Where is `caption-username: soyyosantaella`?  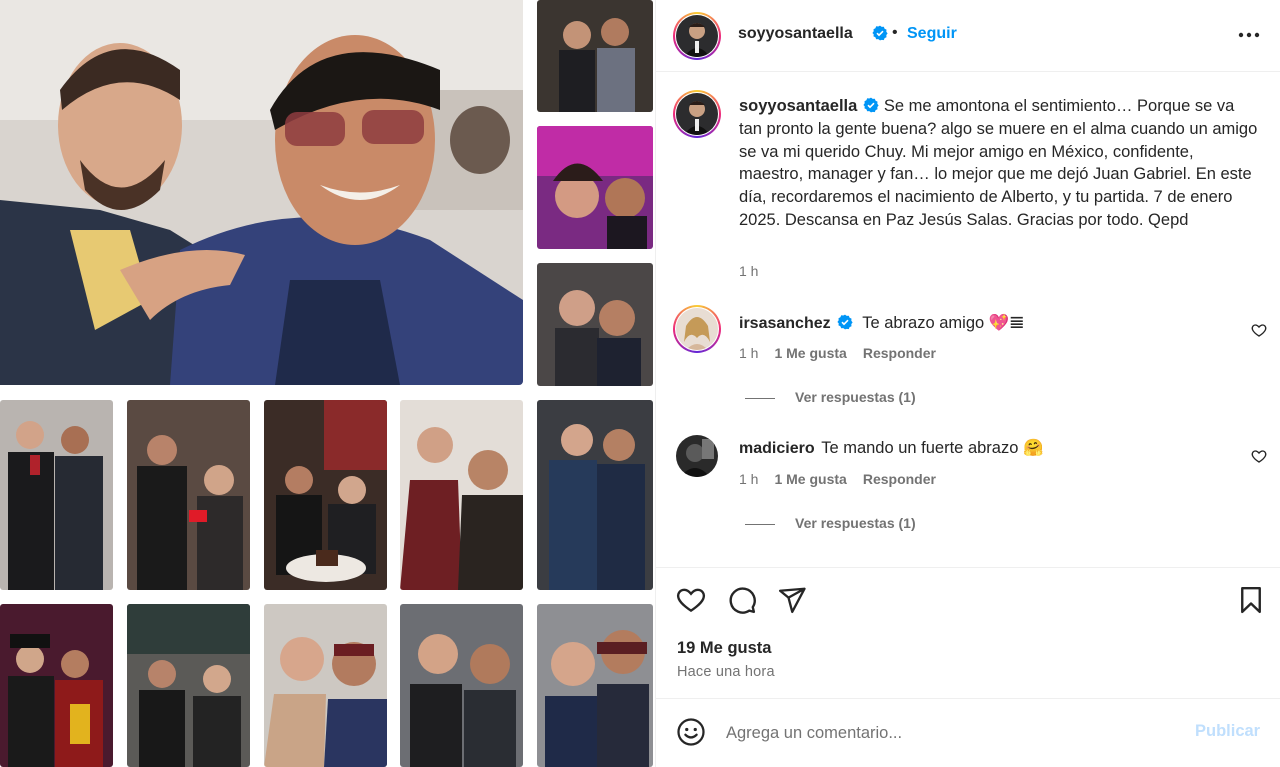
caption-username: soyyosantaella is located at coordinates (798, 106).